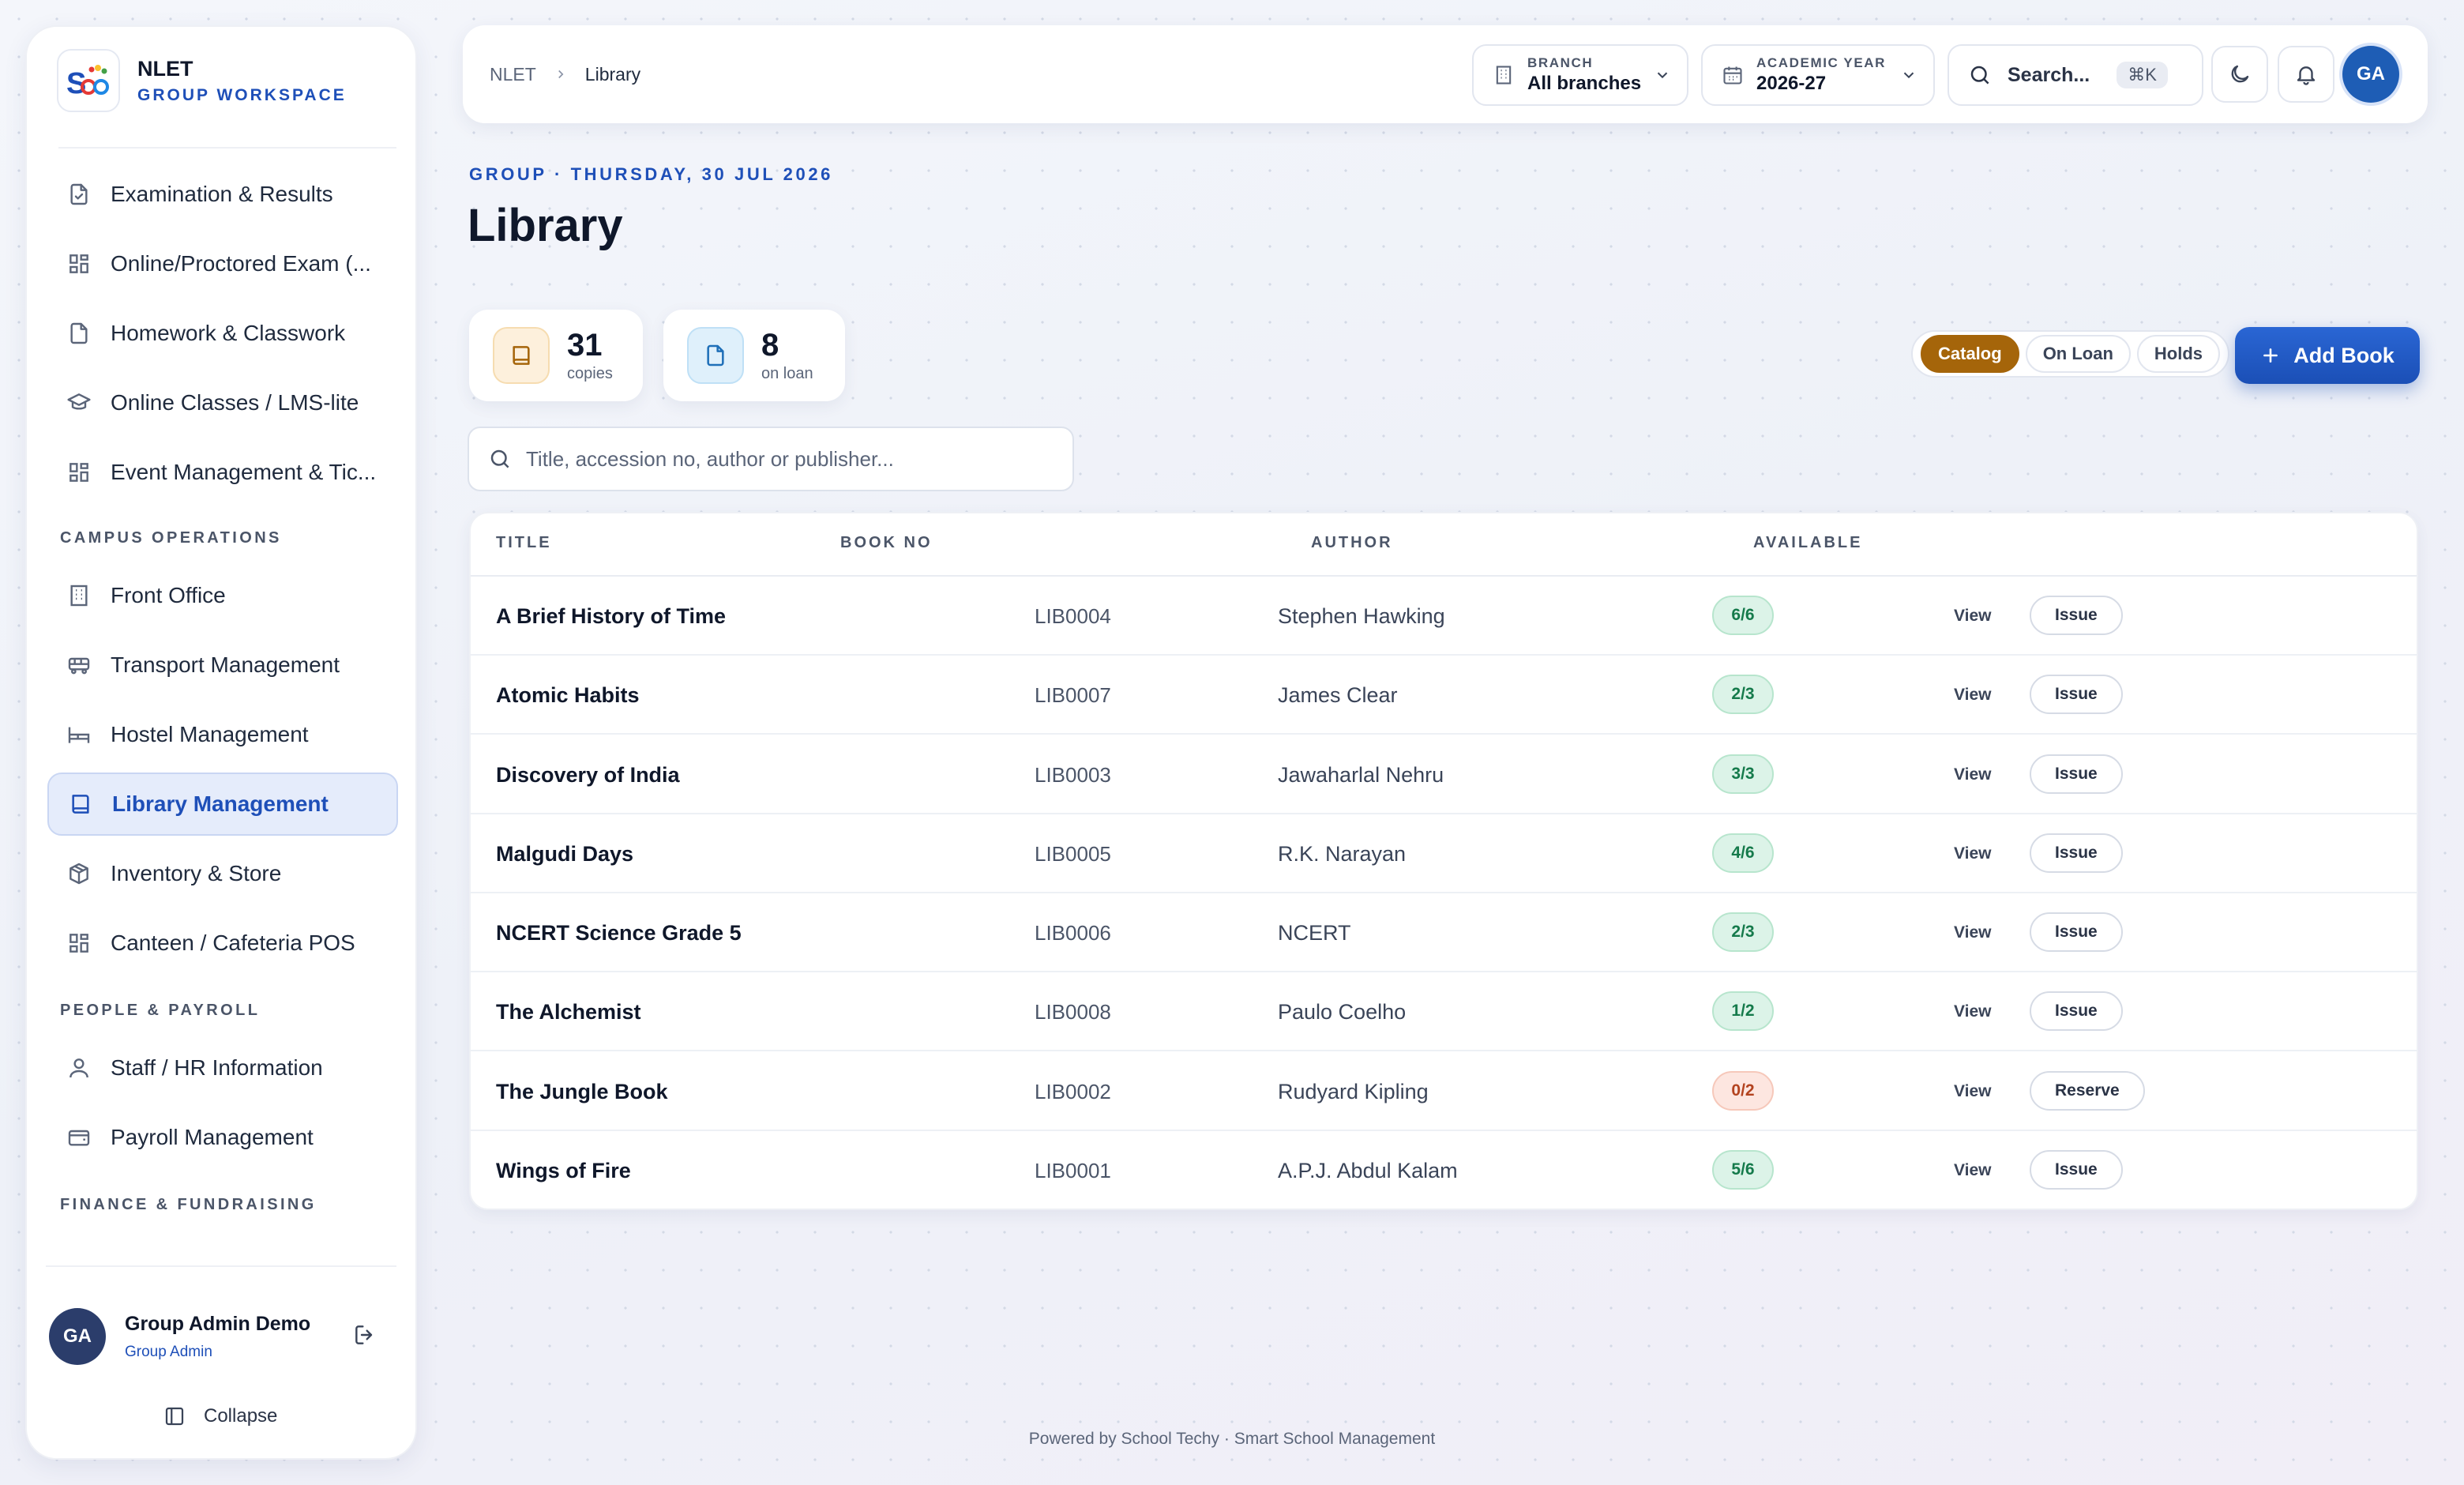  I want to click on view-tabs: Catalog On Loan Holds, so click(2070, 354).